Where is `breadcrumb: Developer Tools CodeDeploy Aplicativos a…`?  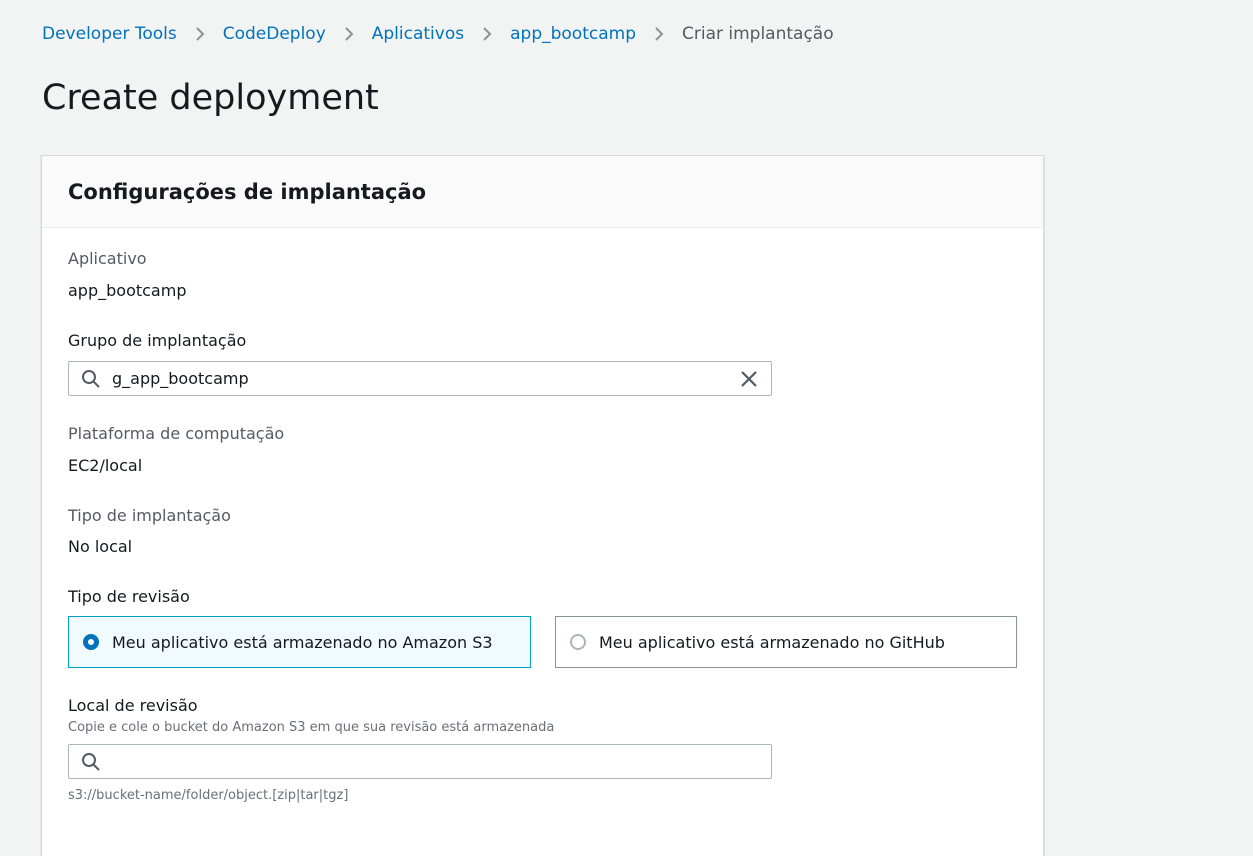
breadcrumb: Developer Tools CodeDeploy Aplicativos a… is located at coordinates (438, 34).